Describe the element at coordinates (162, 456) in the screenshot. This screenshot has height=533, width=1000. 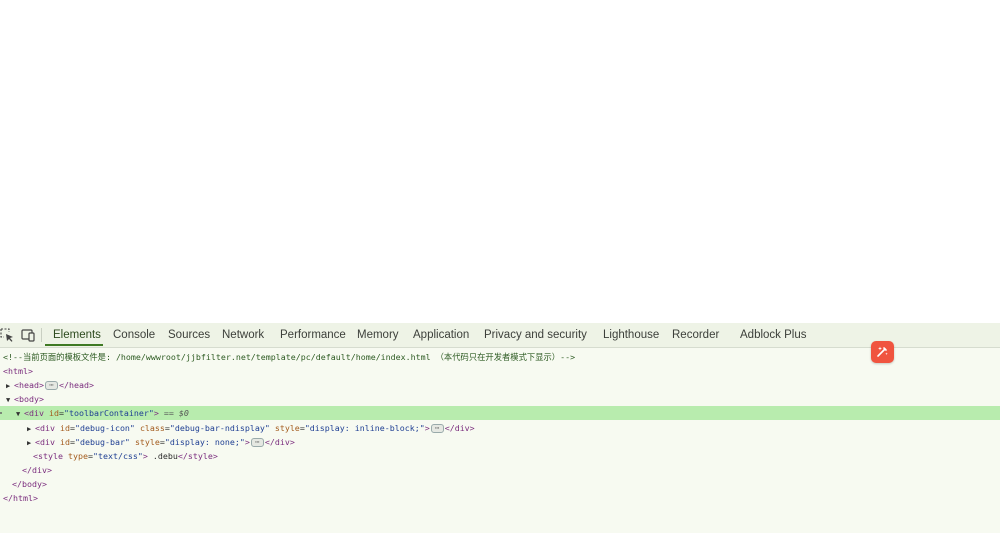
I see `style-text-content: .debu` at that location.